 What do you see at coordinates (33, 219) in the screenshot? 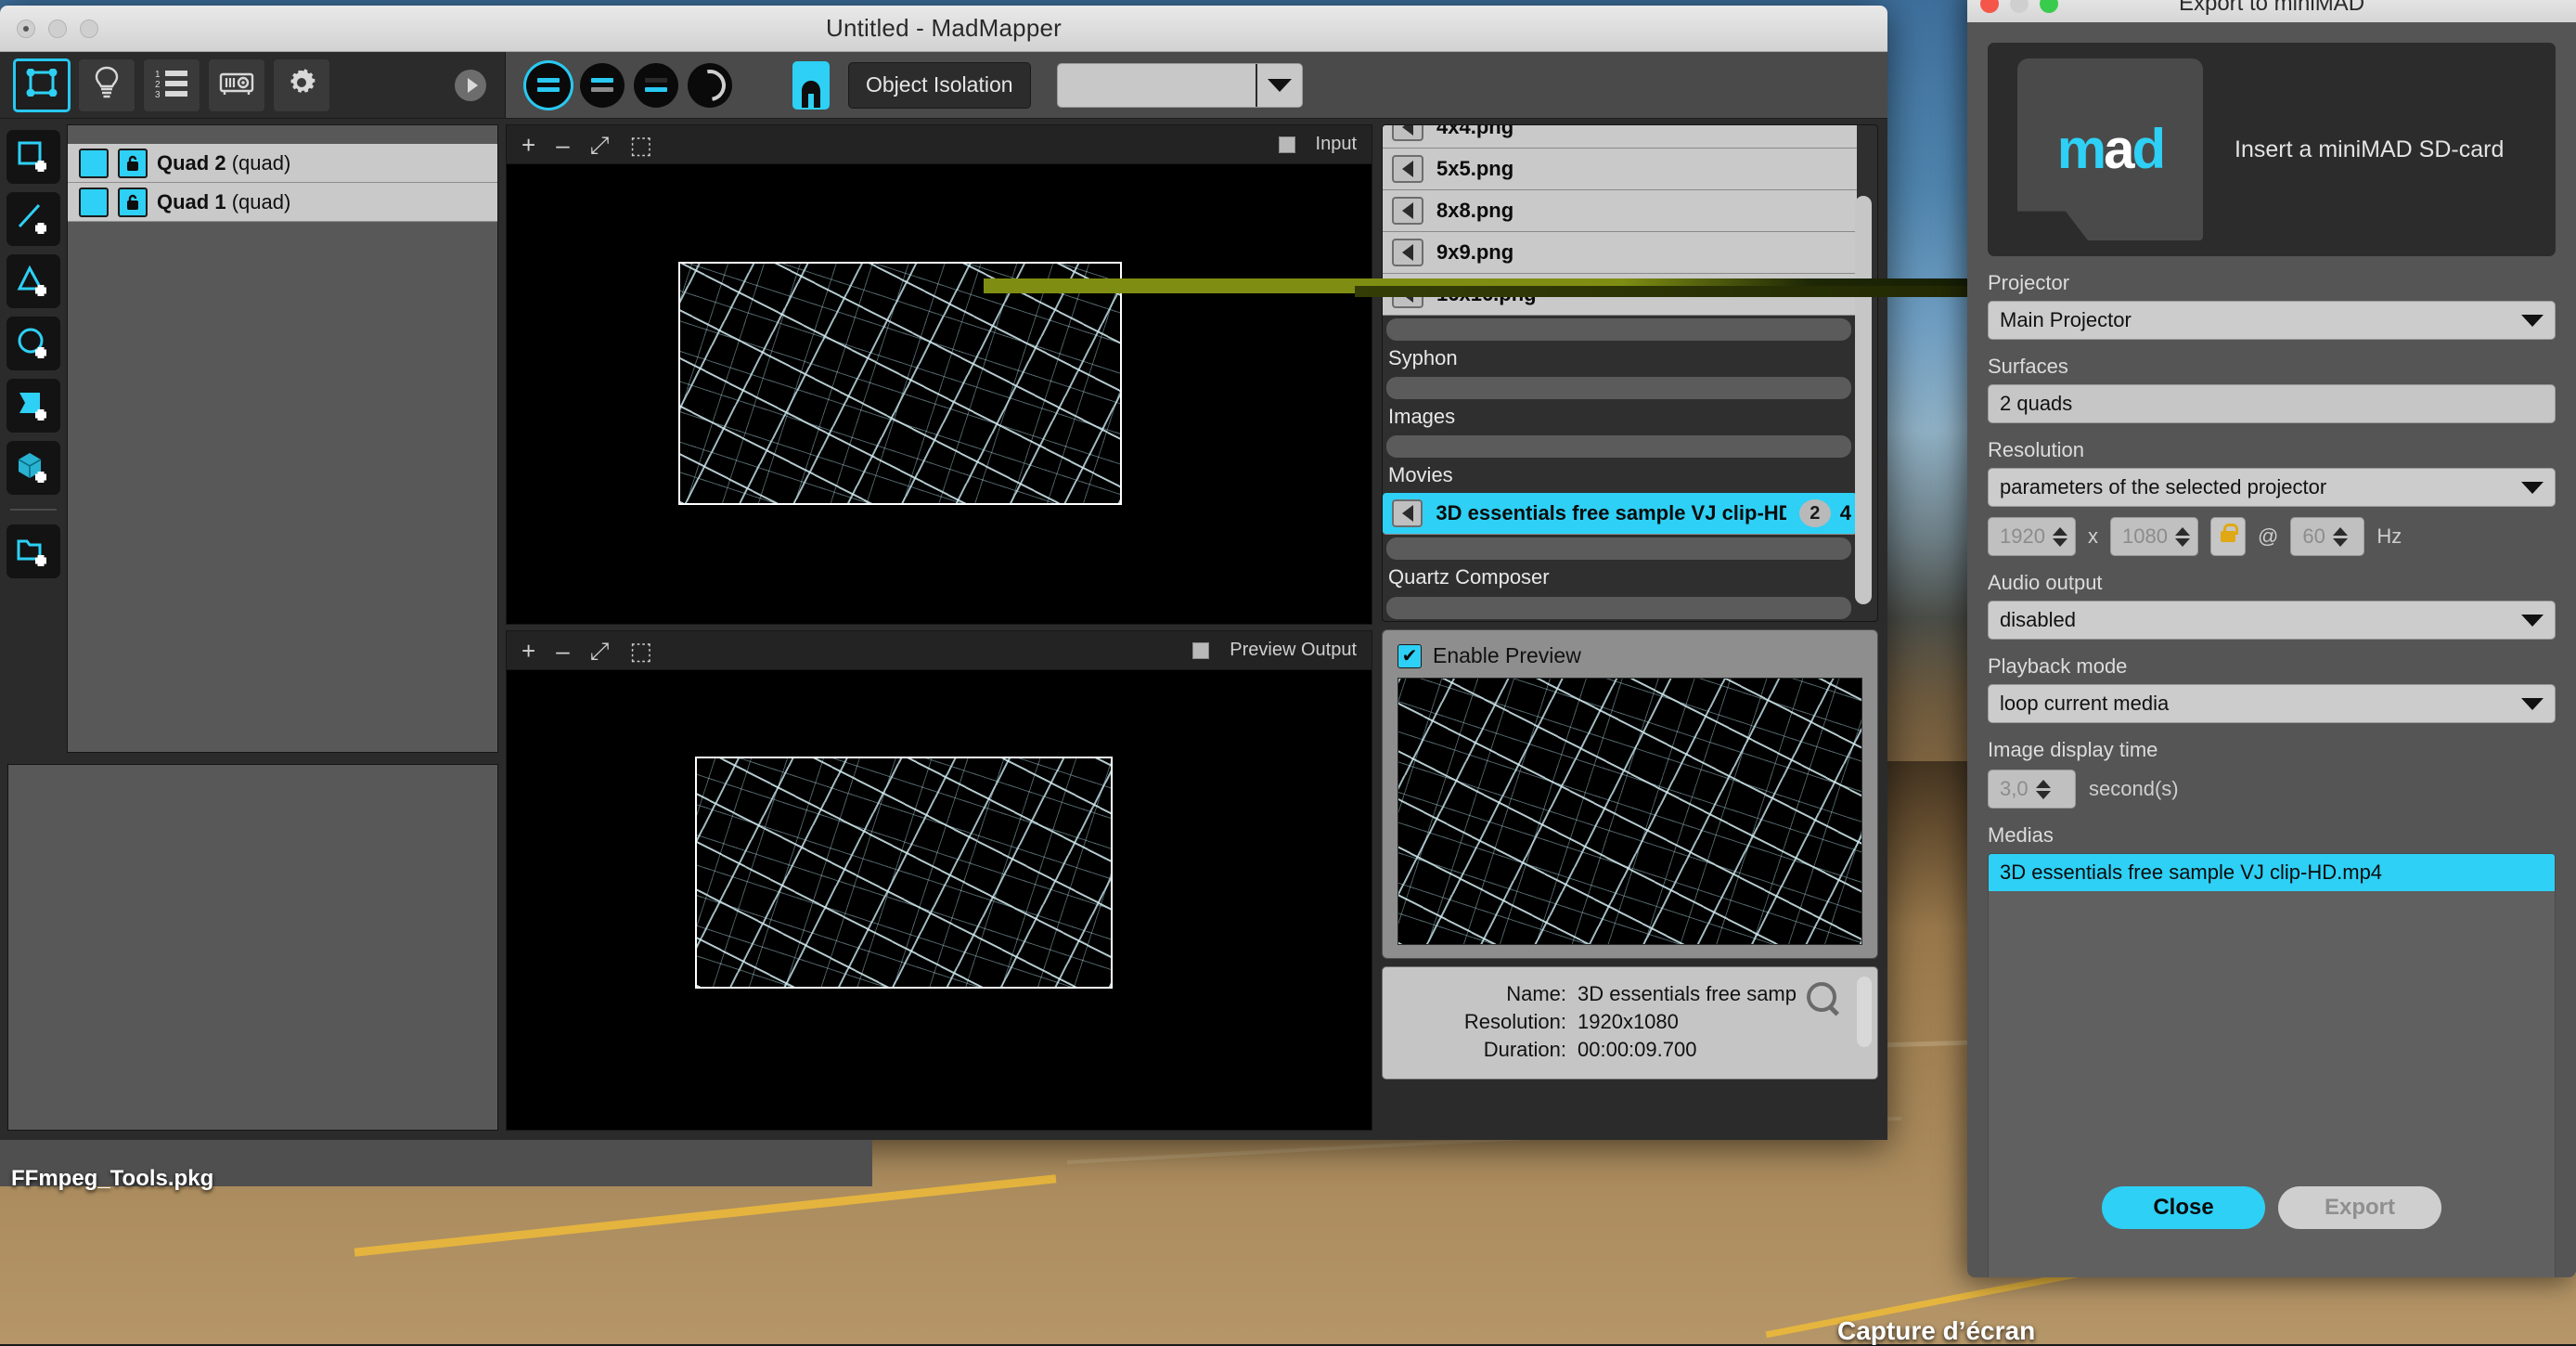
I see `add-line-button` at bounding box center [33, 219].